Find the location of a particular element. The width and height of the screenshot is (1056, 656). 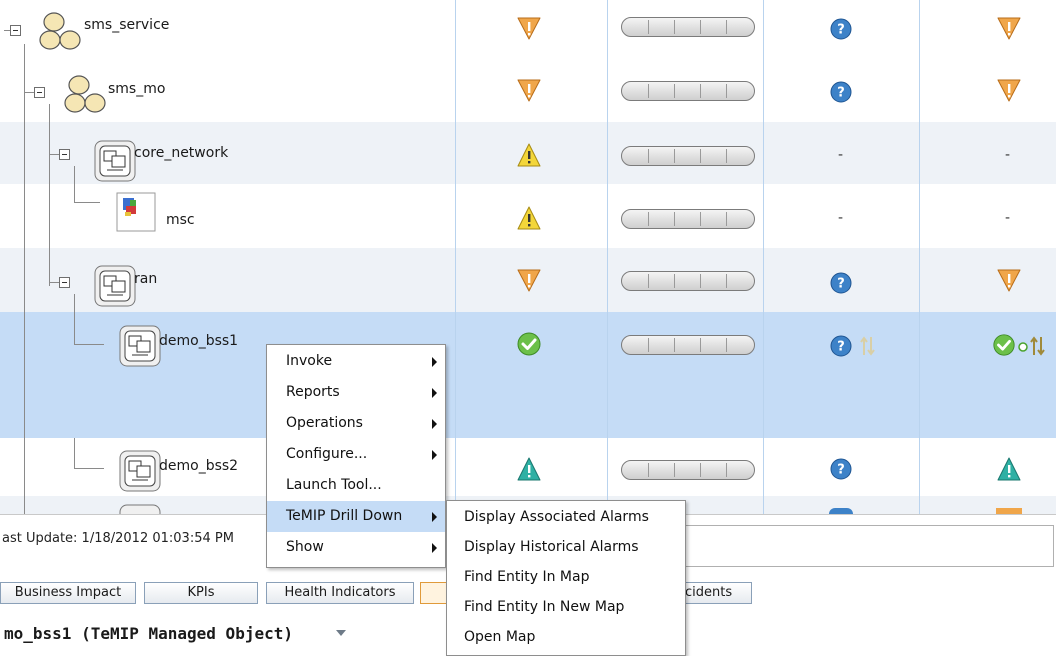

tab-label: KPIs is located at coordinates (201, 592).